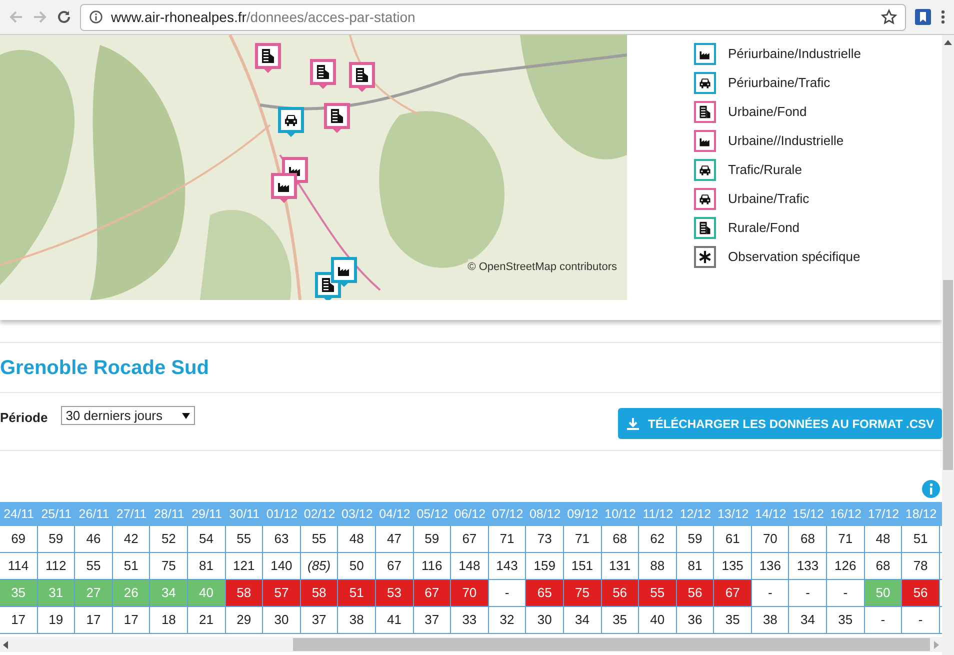 Image resolution: width=954 pixels, height=655 pixels. Describe the element at coordinates (948, 43) in the screenshot. I see `scroll-up-icon` at that location.